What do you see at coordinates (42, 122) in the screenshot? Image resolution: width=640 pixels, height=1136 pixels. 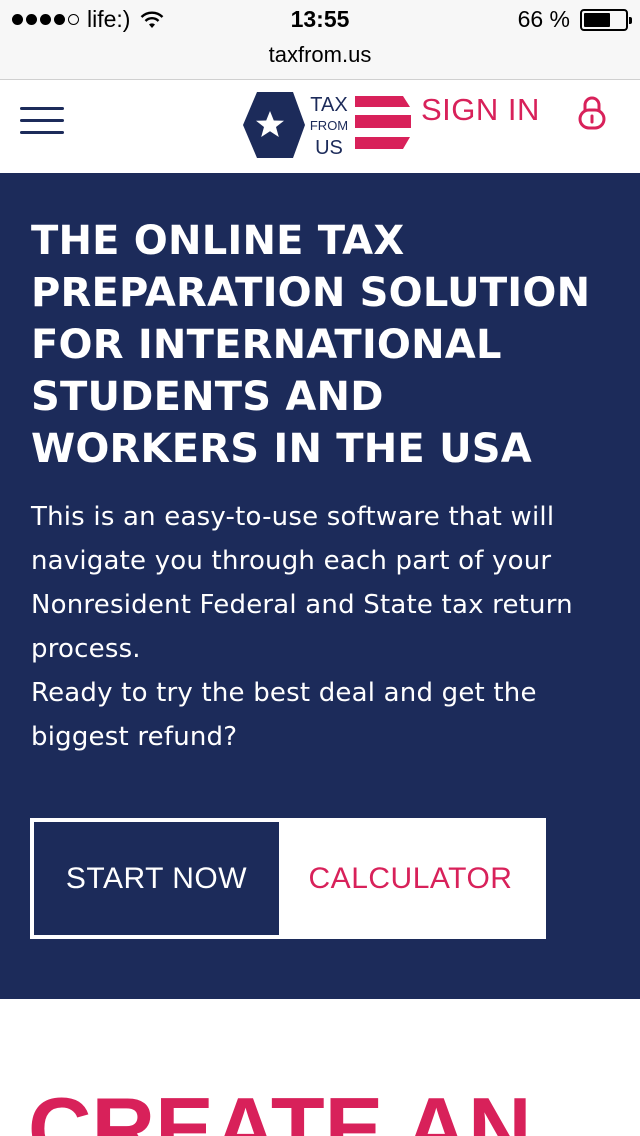 I see `hamburger-menu-icon` at bounding box center [42, 122].